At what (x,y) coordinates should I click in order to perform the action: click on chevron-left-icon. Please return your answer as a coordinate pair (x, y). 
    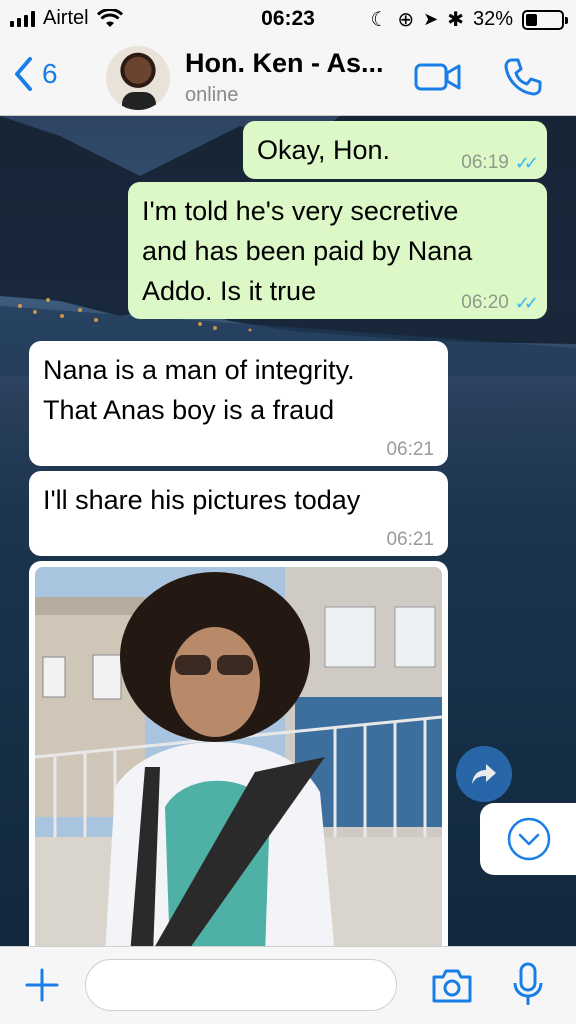
    Looking at the image, I should click on (23, 74).